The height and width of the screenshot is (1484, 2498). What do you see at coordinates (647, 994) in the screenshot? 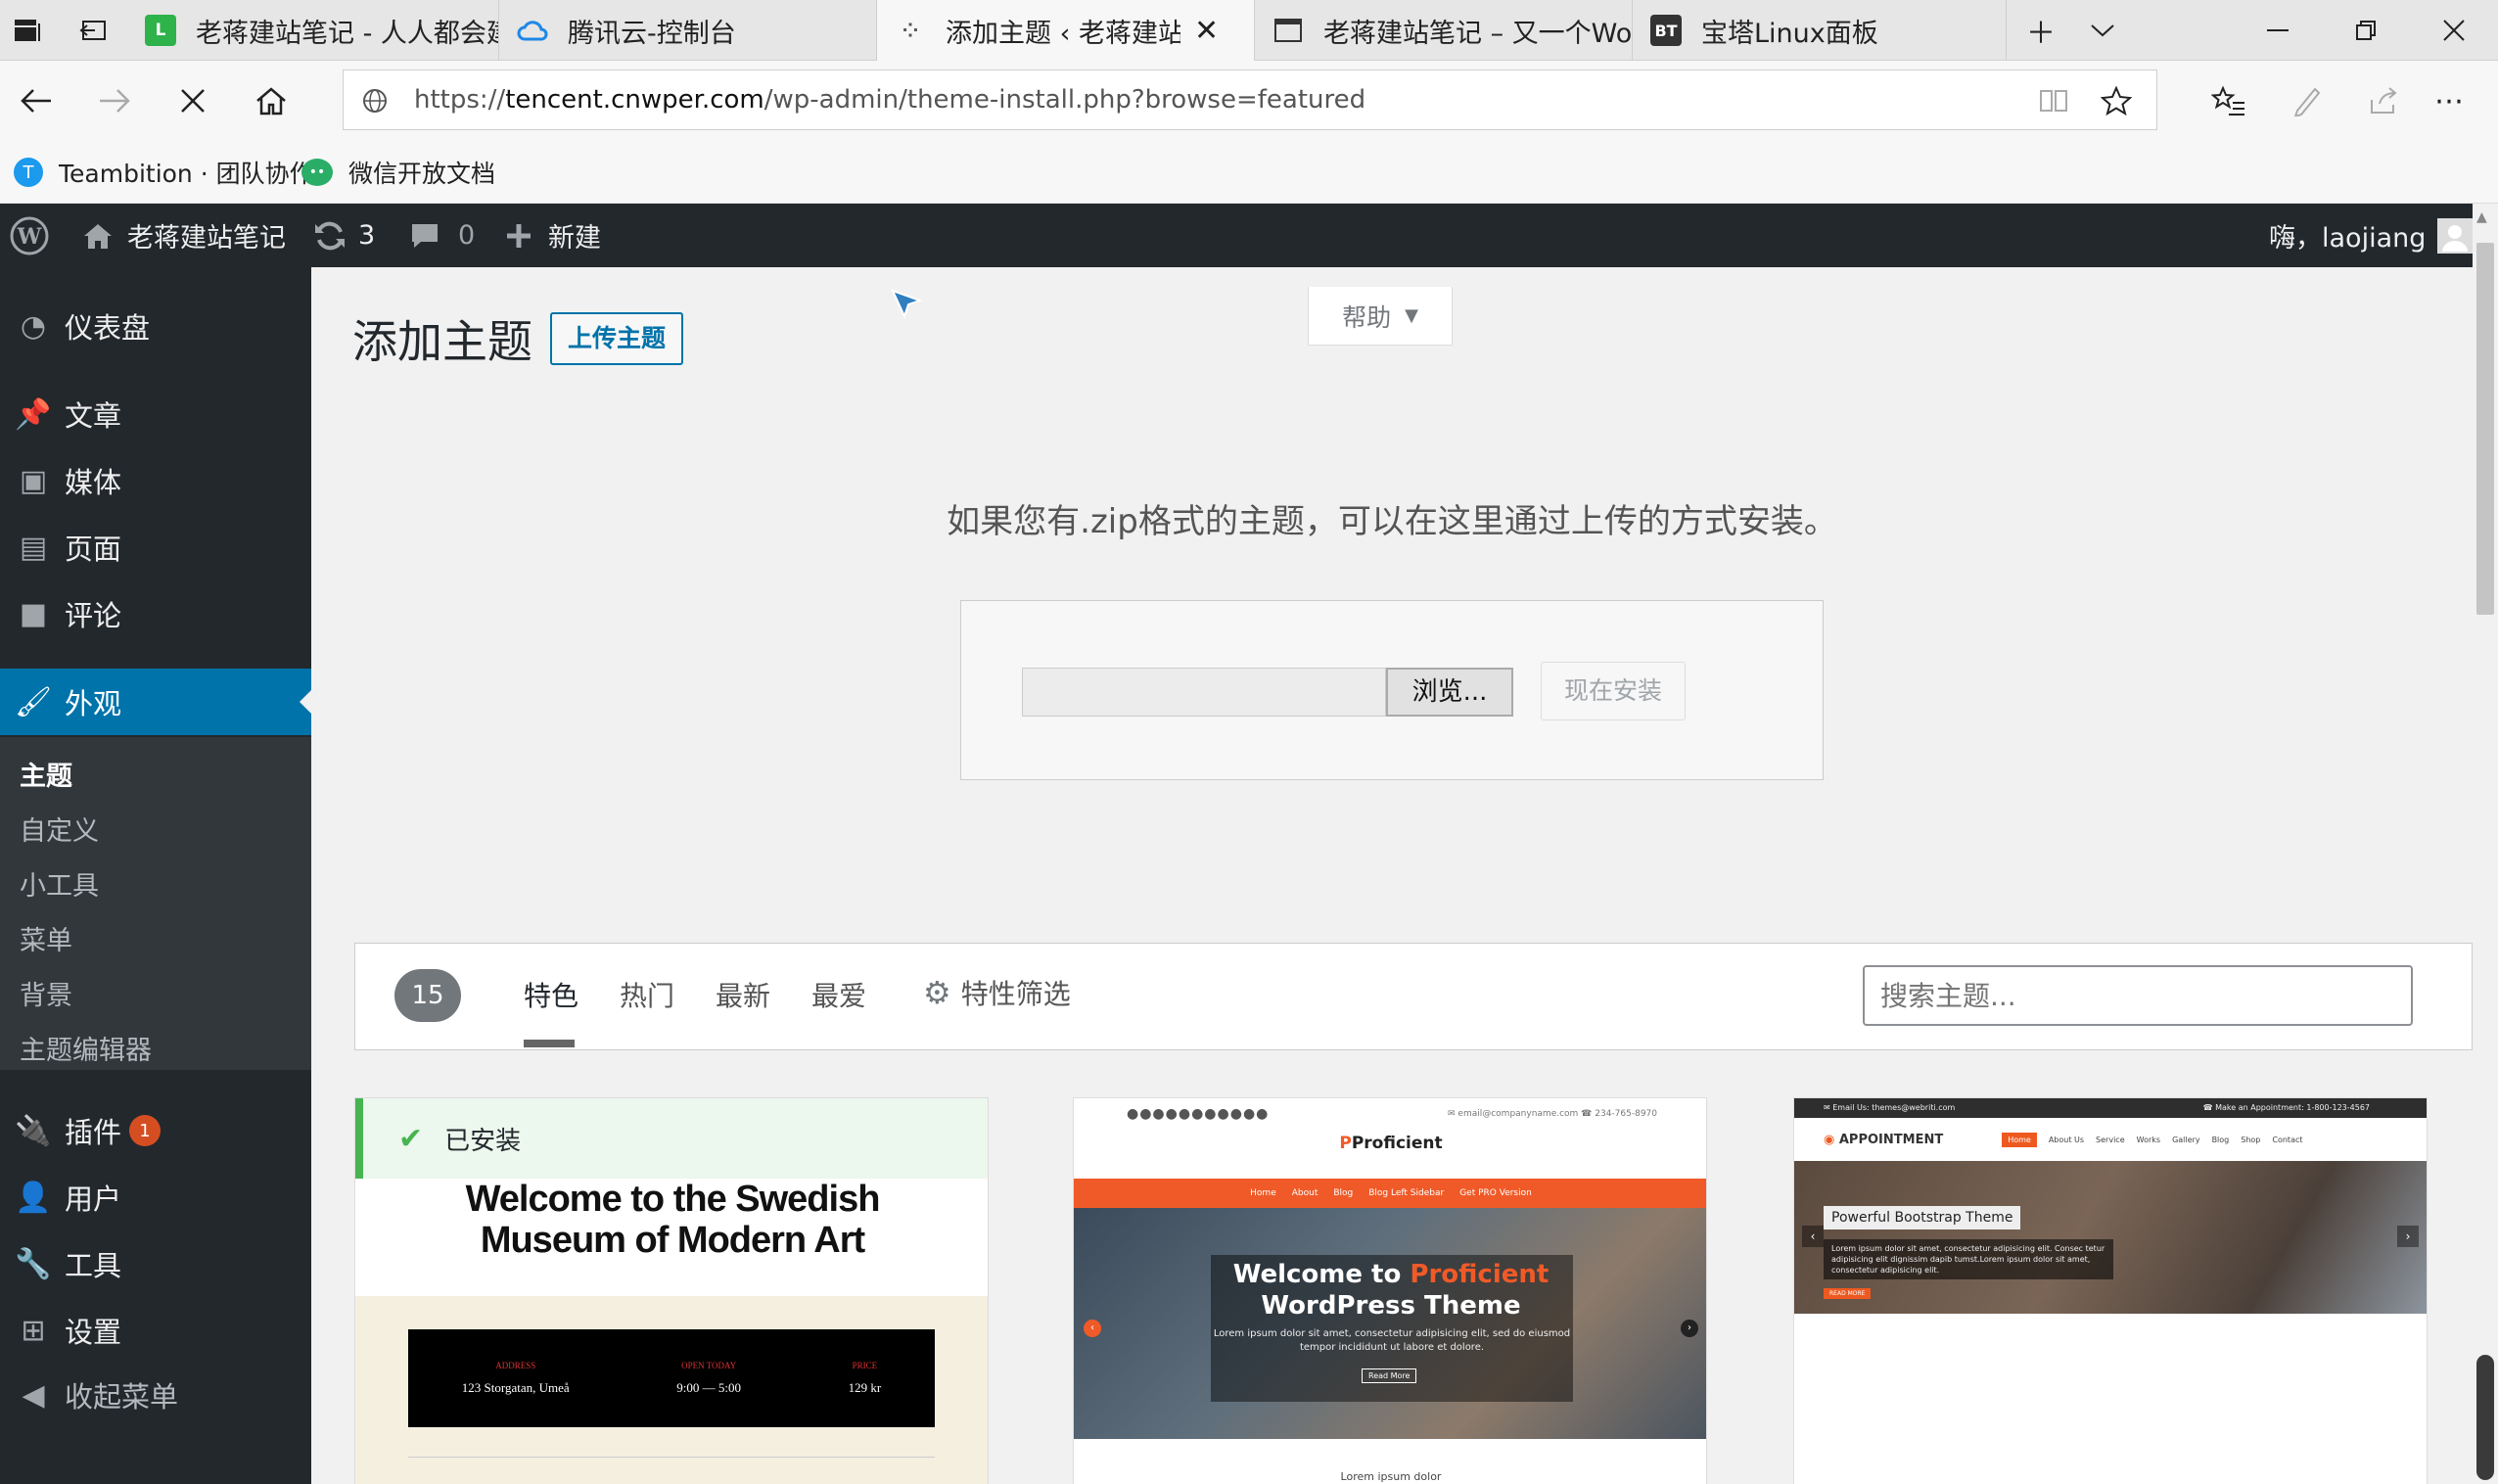
I see `filter-tab-popular: 热门` at bounding box center [647, 994].